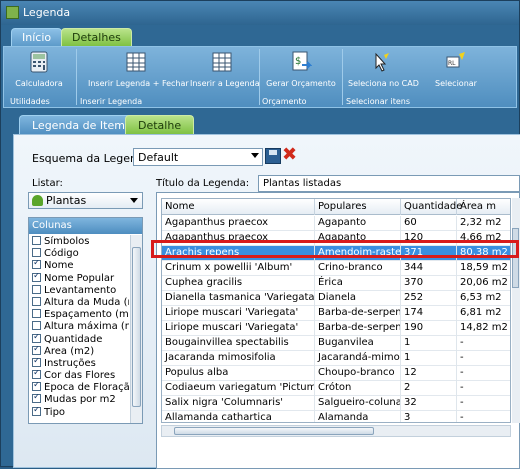 The image size is (520, 469). I want to click on table-row: Agapanthus praecox Agapanto 60 2,32 m2, so click(336, 223).